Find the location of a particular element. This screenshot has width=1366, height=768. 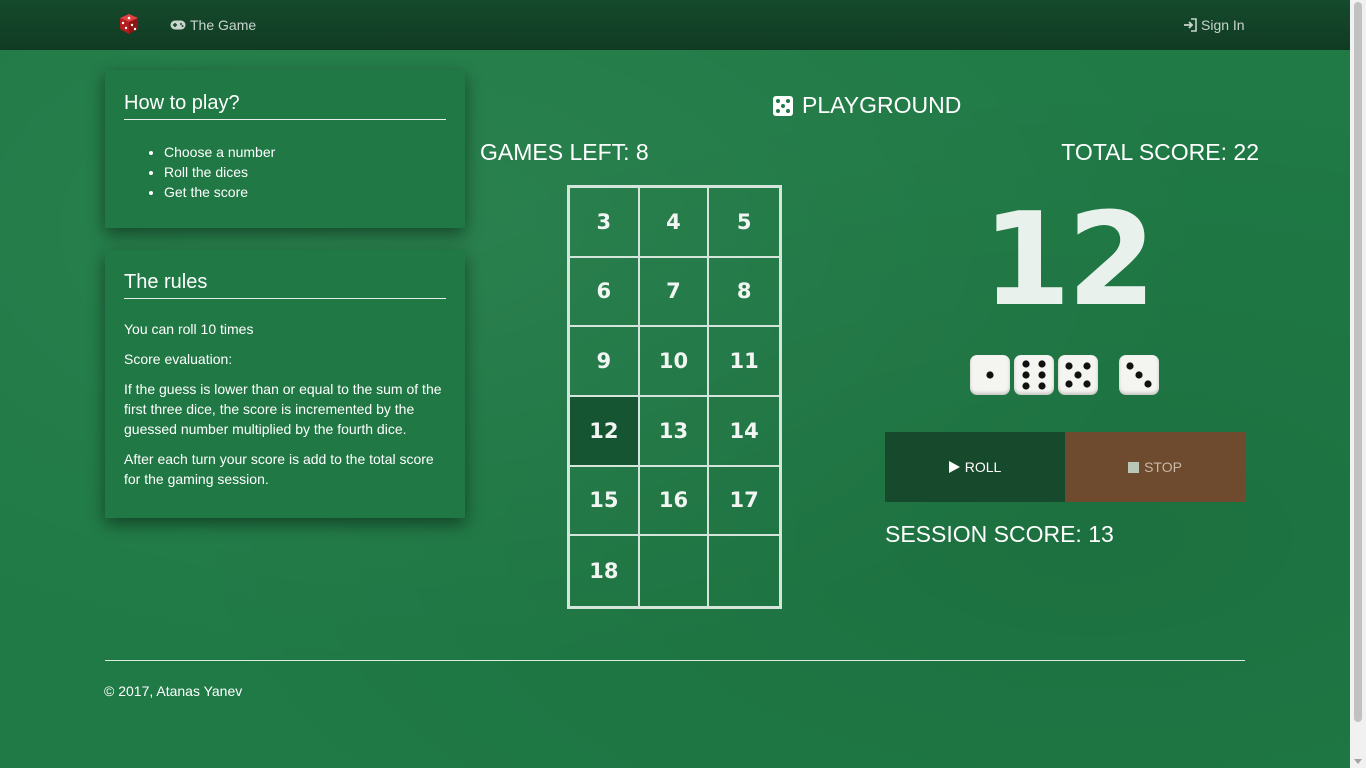

scrollbar-thumb is located at coordinates (1358, 362).